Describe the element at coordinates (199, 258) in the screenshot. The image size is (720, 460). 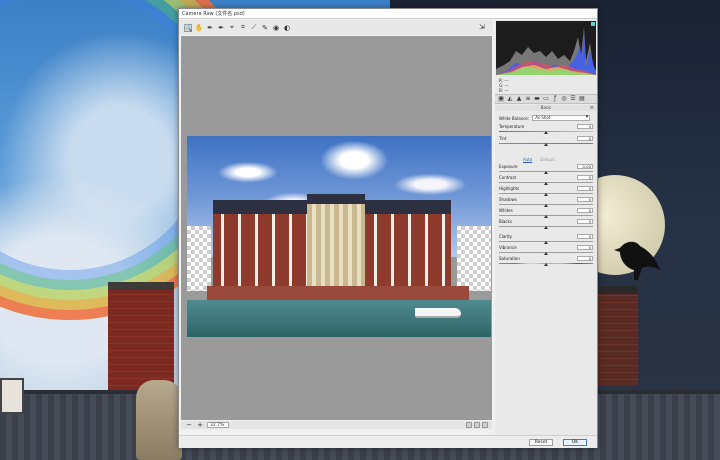
I see `transparency-left` at that location.